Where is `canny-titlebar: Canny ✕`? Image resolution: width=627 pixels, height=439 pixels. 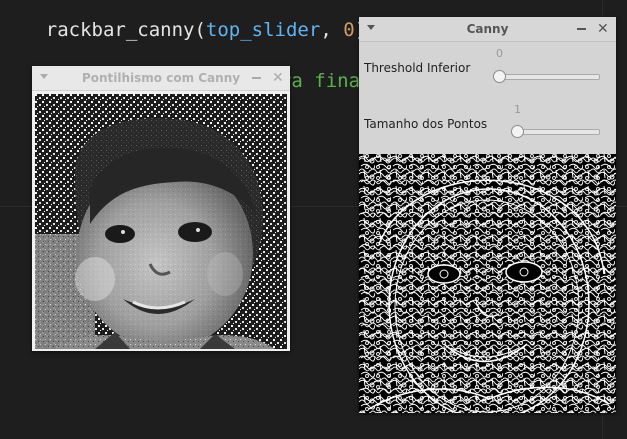 canny-titlebar: Canny ✕ is located at coordinates (487, 29).